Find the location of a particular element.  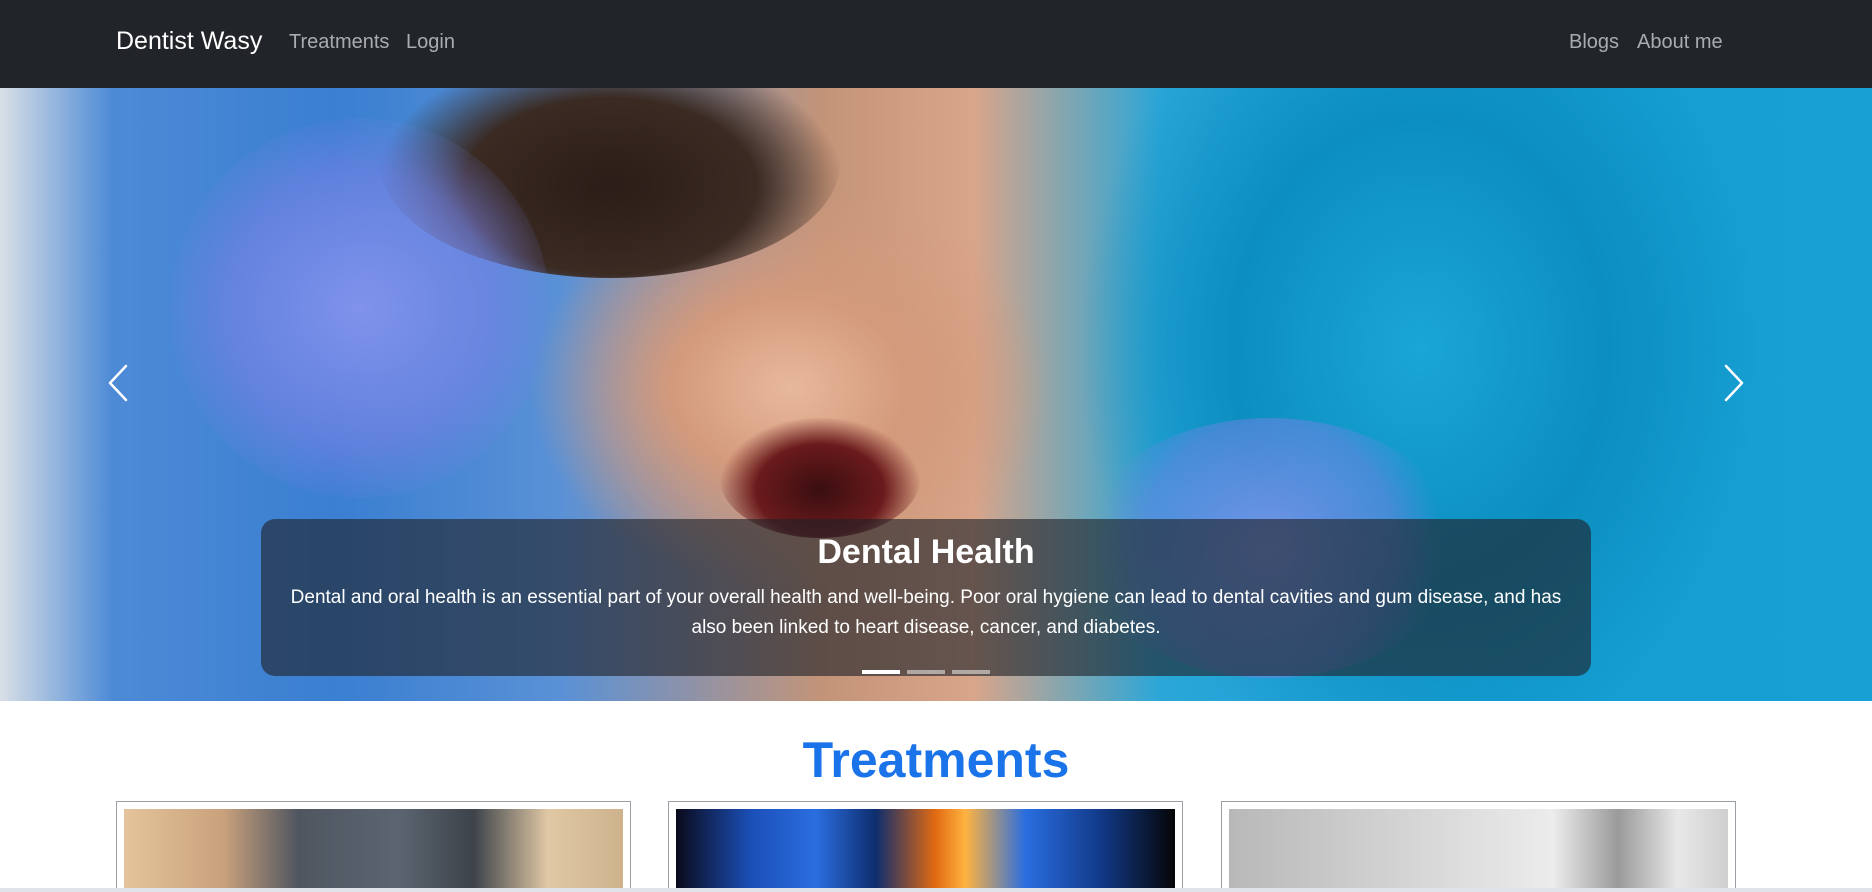

chevron-left-icon is located at coordinates (118, 383).